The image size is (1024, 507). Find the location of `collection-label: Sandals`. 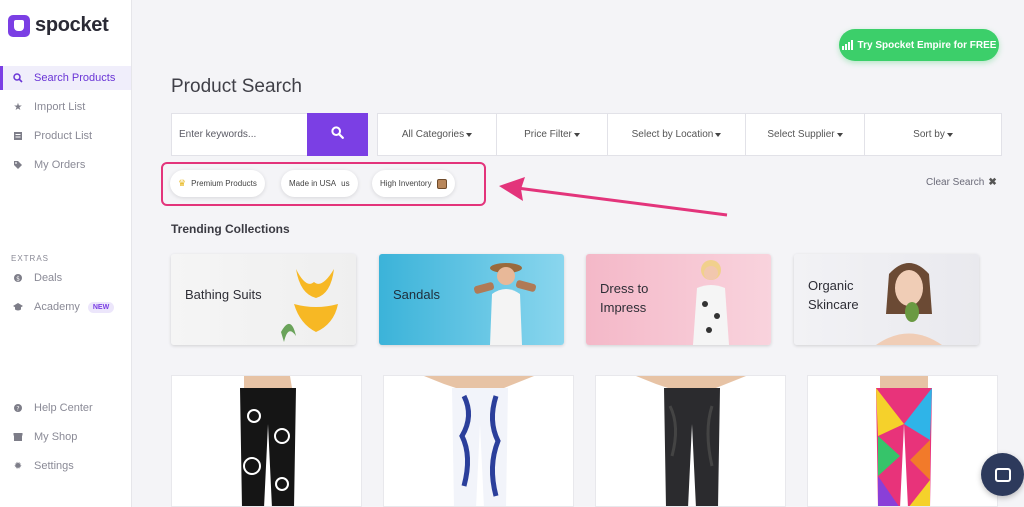

collection-label: Sandals is located at coordinates (416, 294).